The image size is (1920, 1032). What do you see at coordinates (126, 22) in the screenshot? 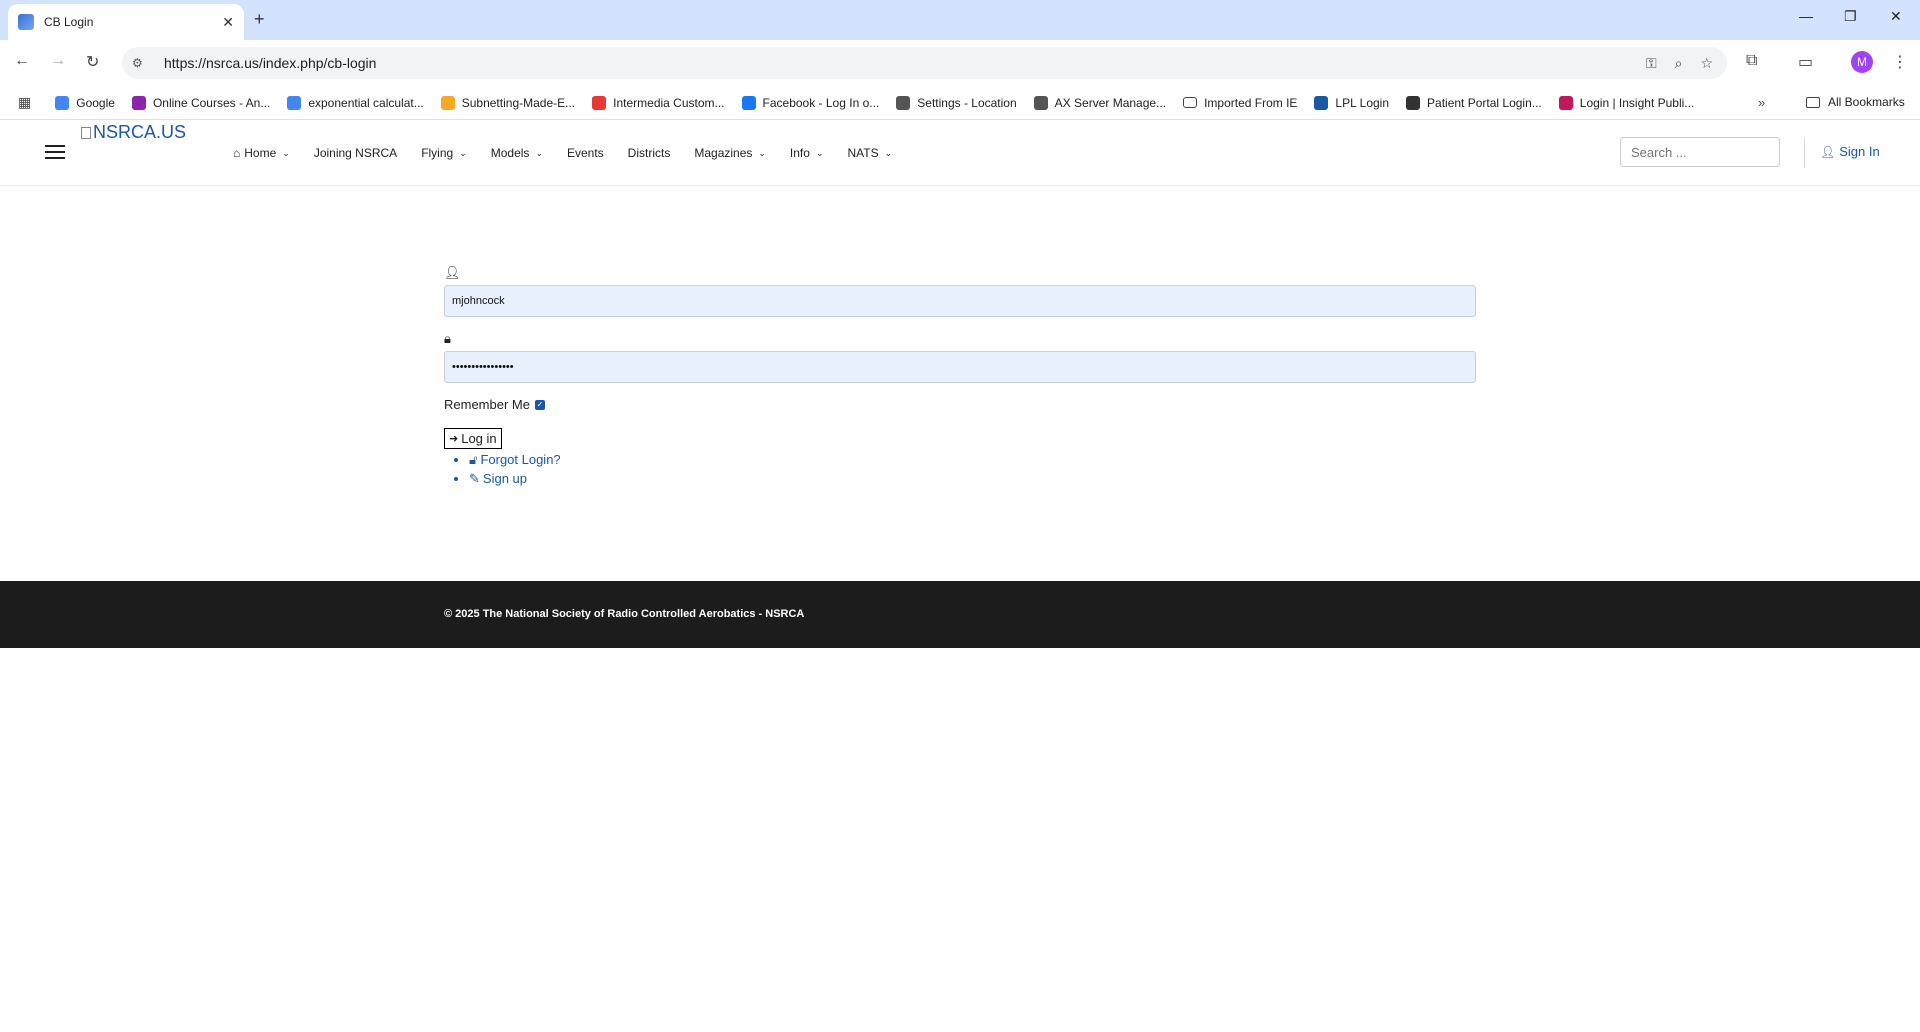
I see `browser-tab: CB Login ✕` at bounding box center [126, 22].